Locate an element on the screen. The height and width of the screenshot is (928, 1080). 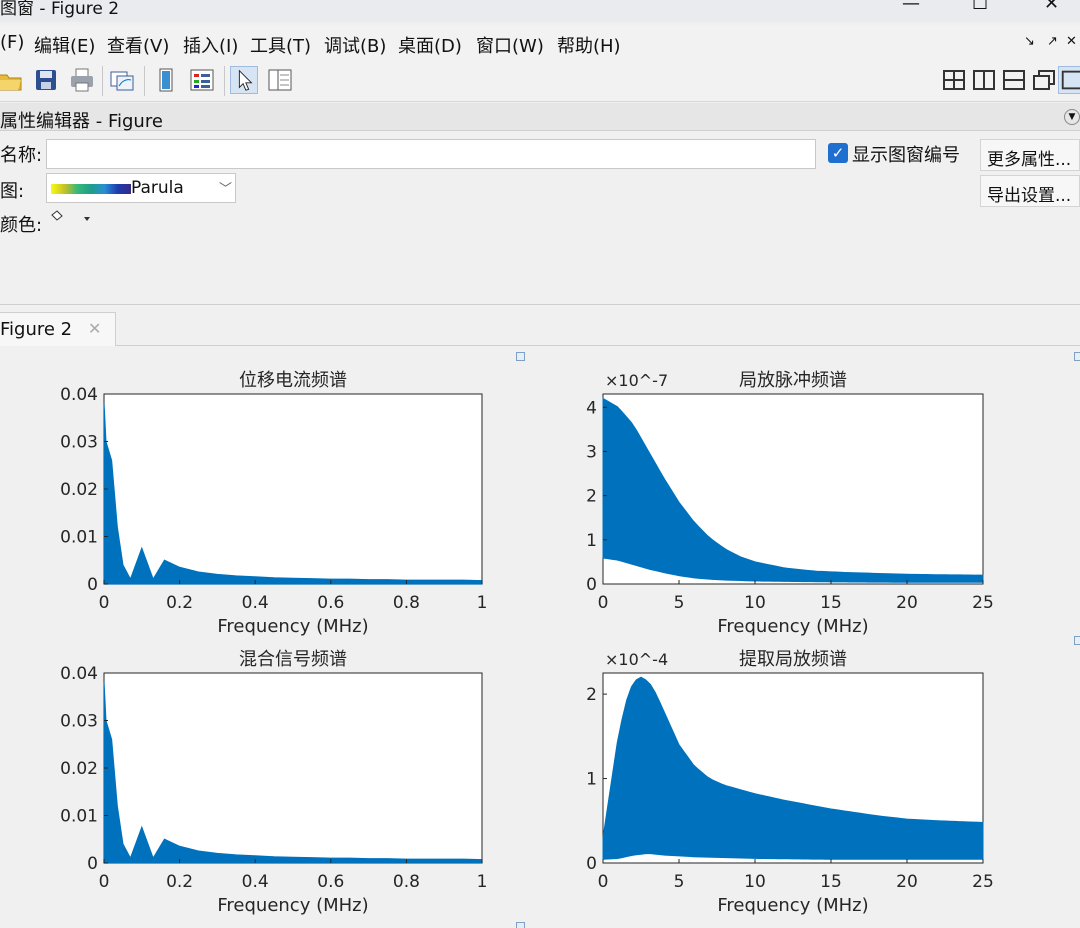
window-titlebar: 图窗 - Figure 2 — ☐ ✕ is located at coordinates (540, 11).